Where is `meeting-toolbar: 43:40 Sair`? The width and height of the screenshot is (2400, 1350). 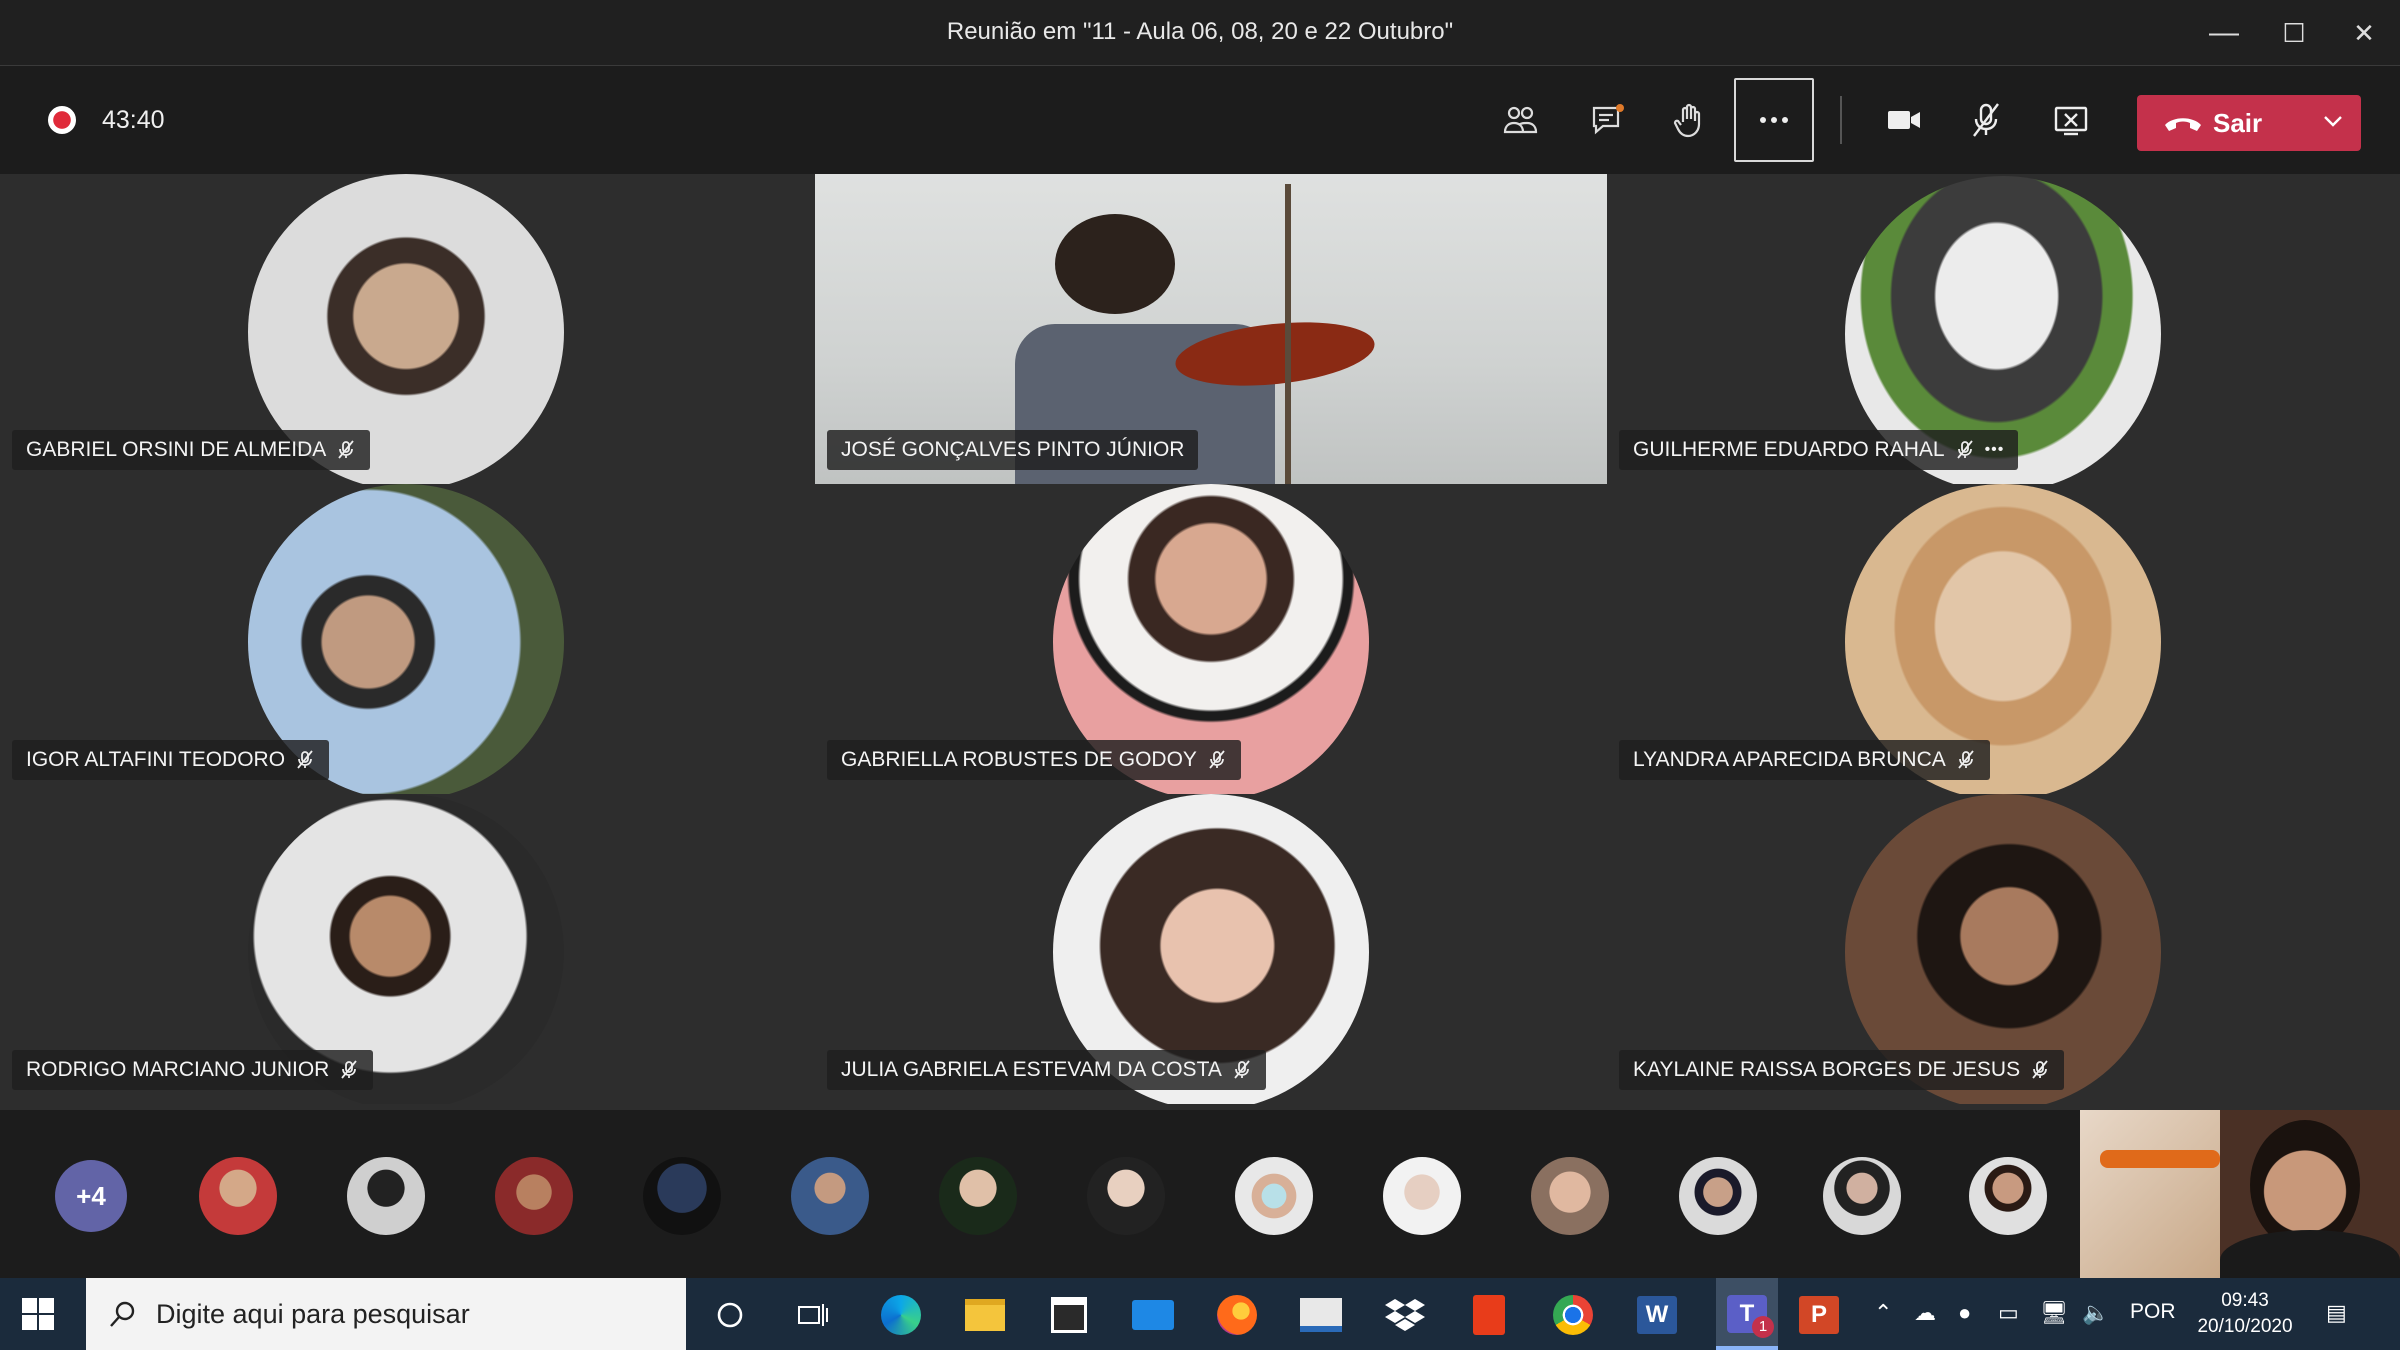
meeting-toolbar: 43:40 Sair is located at coordinates (1200, 120).